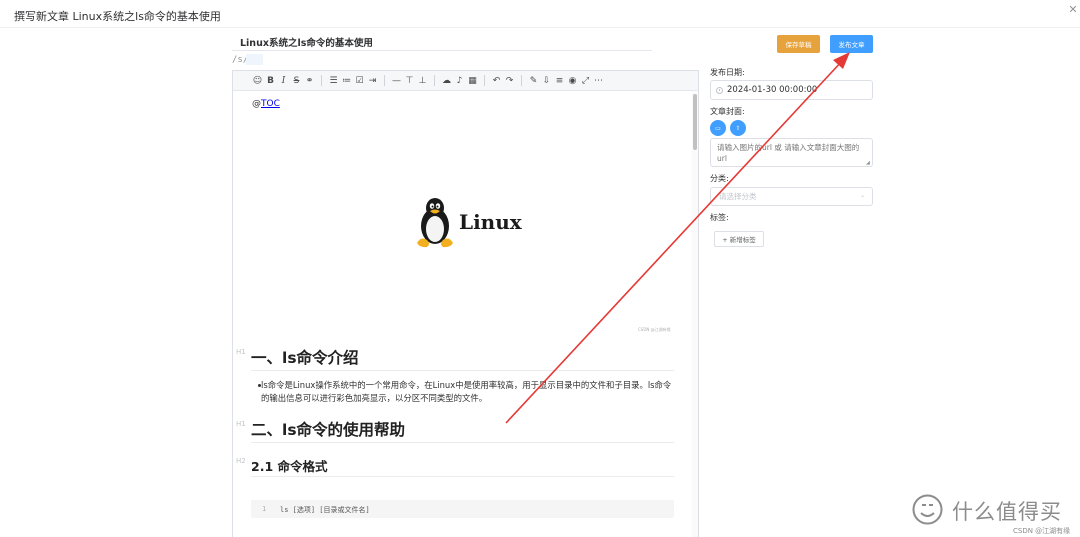 This screenshot has height=537, width=1080. Describe the element at coordinates (328, 430) in the screenshot. I see `heading-ls-help: 二、ls命令的使用帮助` at that location.